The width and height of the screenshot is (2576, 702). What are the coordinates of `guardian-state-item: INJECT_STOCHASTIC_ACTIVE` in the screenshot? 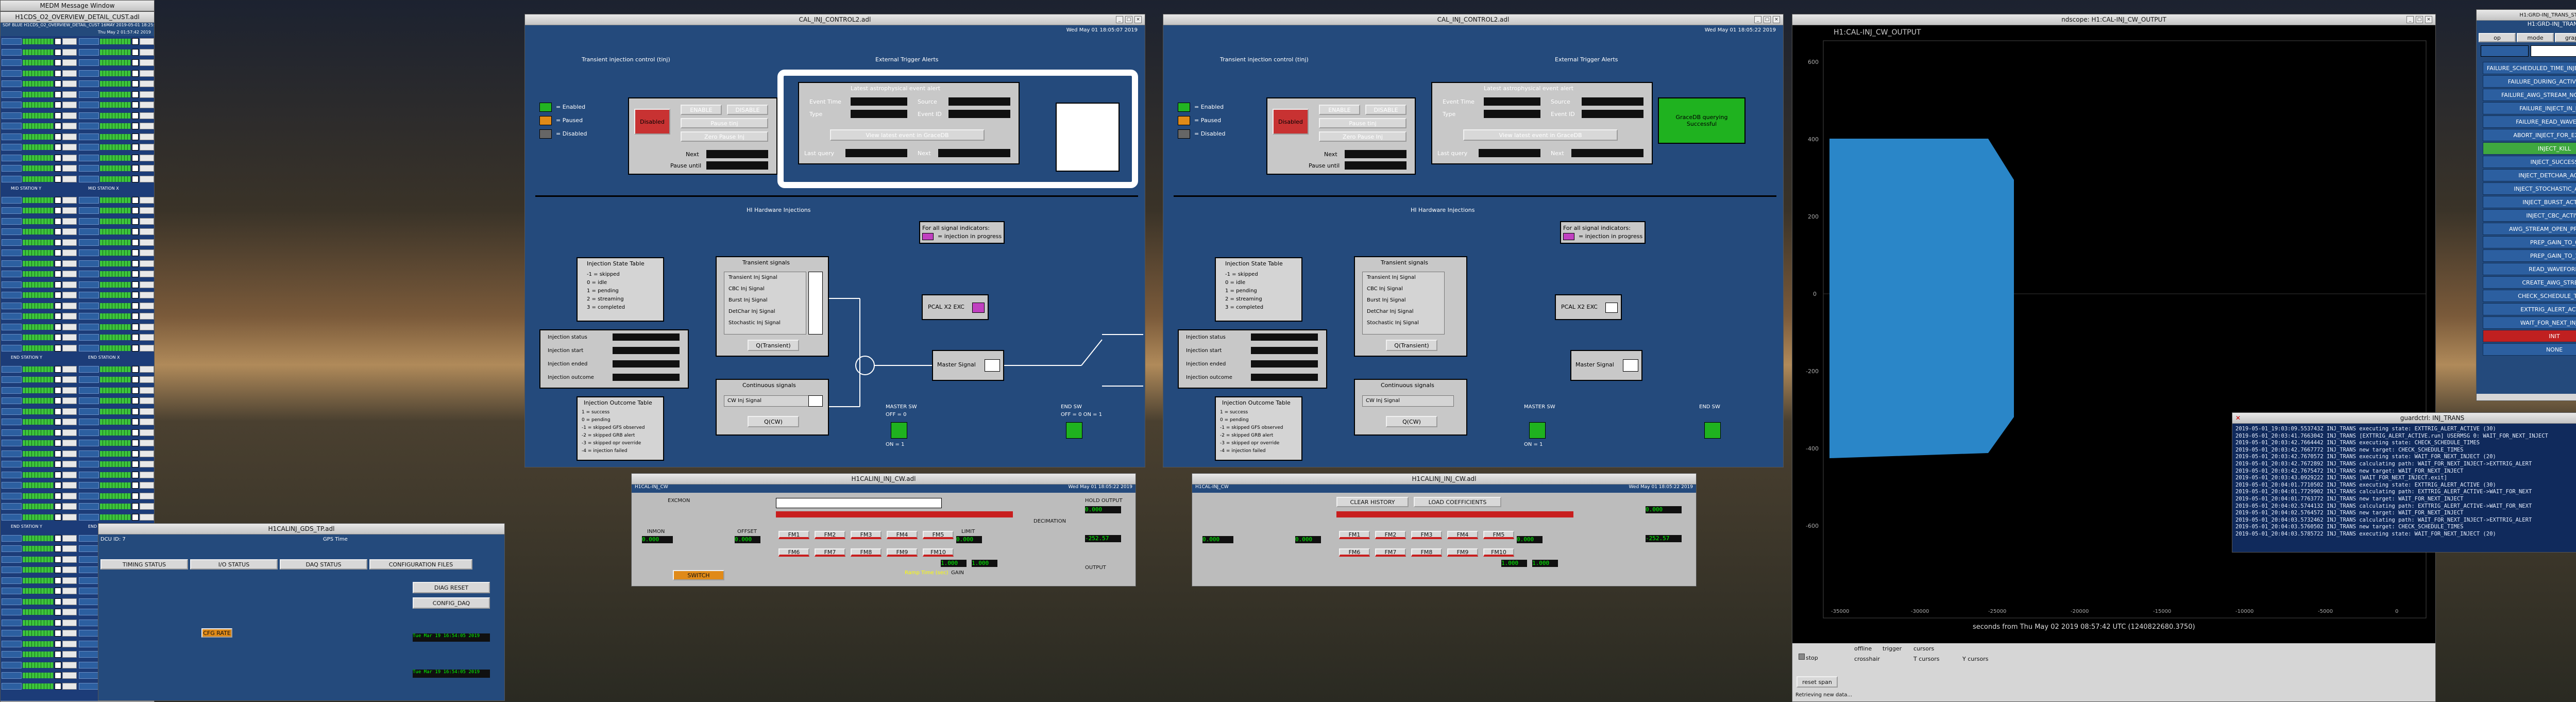 It's located at (2529, 188).